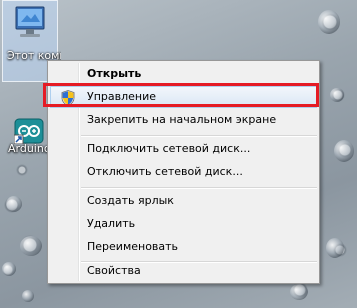 This screenshot has height=308, width=357. What do you see at coordinates (29, 148) in the screenshot?
I see `arduino-label: Arduino` at bounding box center [29, 148].